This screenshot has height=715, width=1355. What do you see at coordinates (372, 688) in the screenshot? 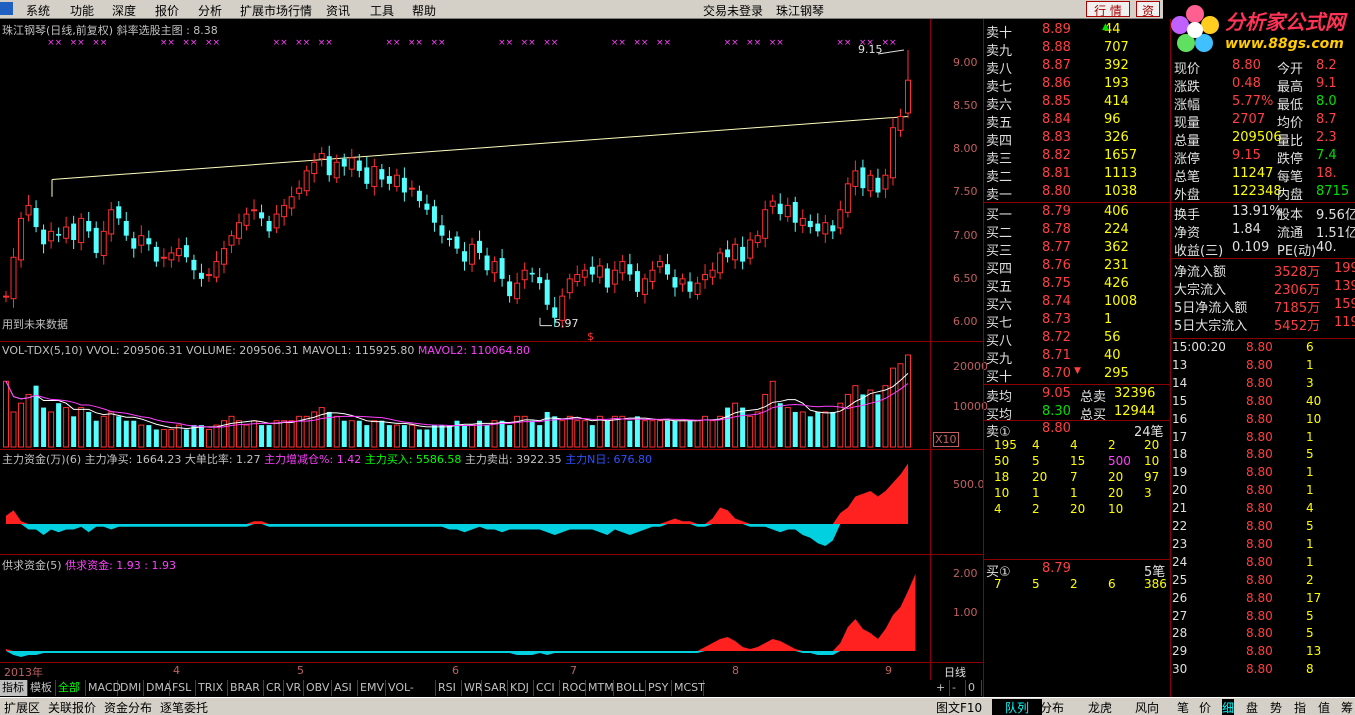
I see `indicator-tab: EMV` at bounding box center [372, 688].